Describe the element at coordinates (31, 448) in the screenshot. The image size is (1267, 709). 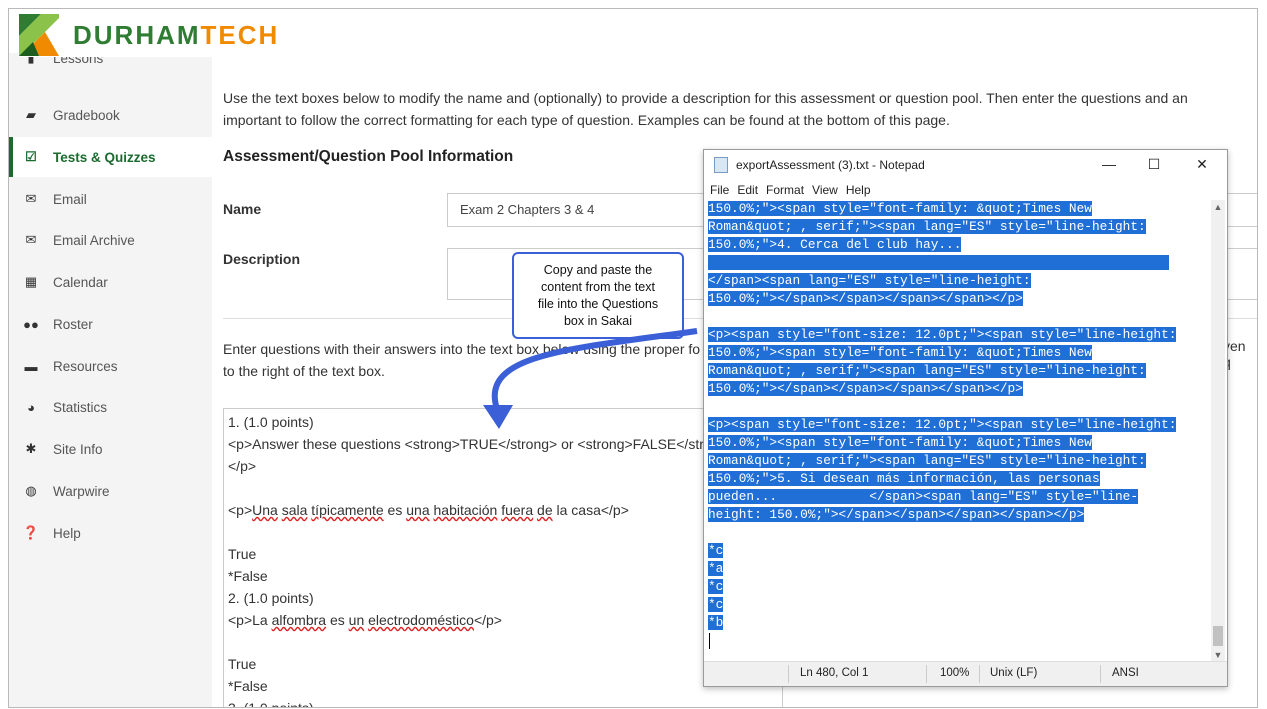
I see `gear-icon: ✱` at that location.